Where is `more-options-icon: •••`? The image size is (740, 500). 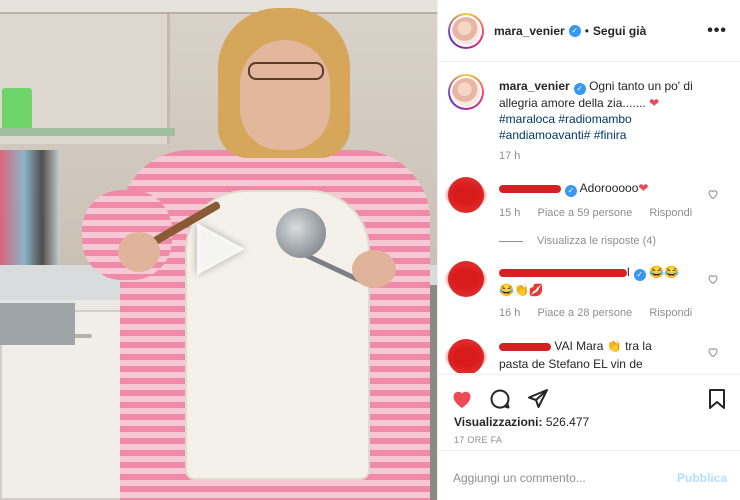
more-options-icon: ••• is located at coordinates (717, 31).